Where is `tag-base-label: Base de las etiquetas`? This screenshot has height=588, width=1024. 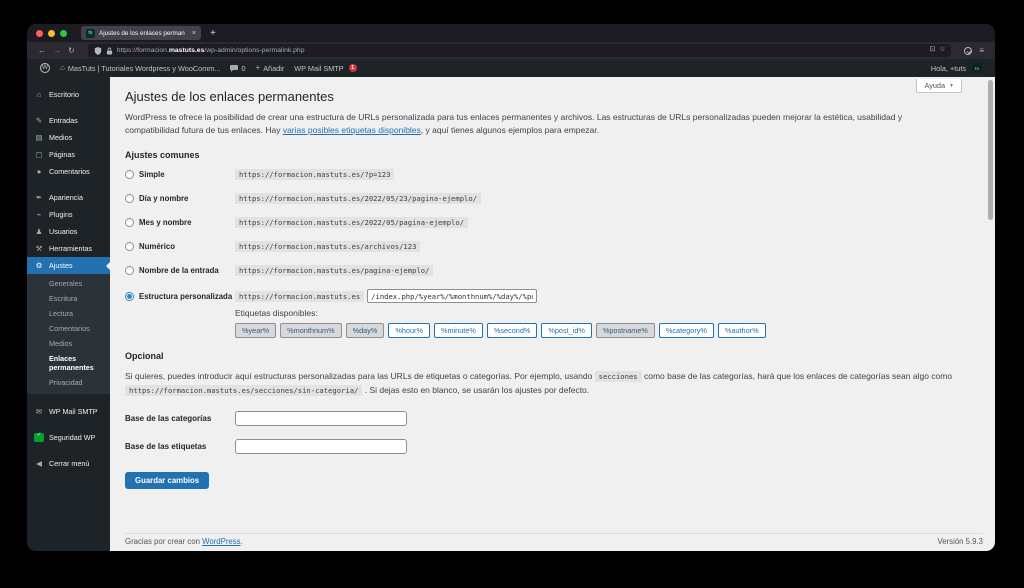
tag-base-label: Base de las etiquetas is located at coordinates (166, 446).